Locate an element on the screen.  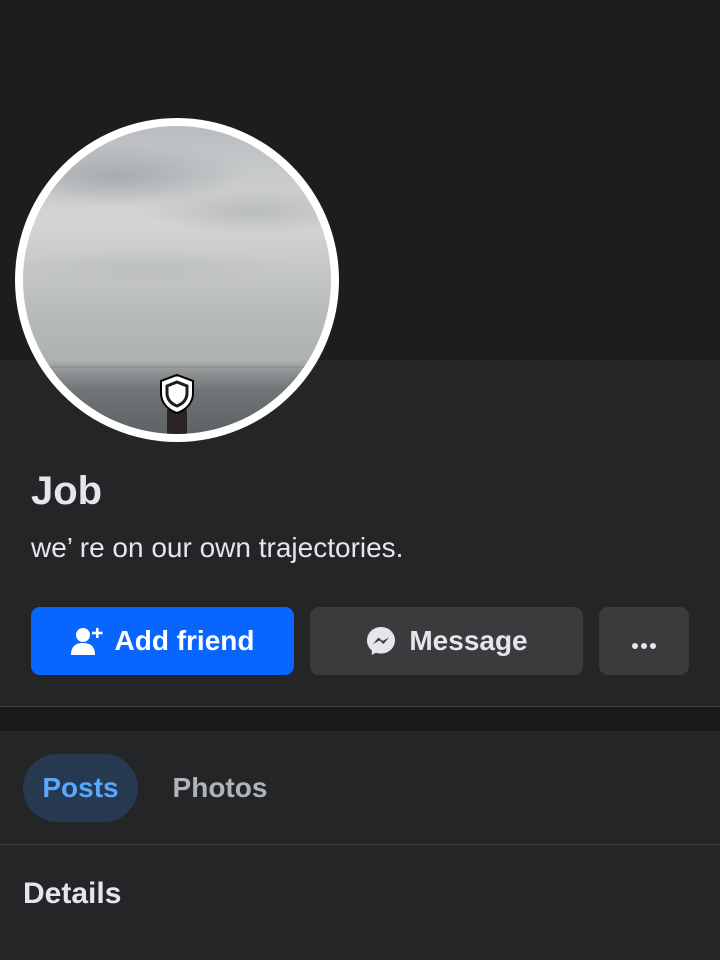
tab-photos: Photos is located at coordinates (220, 788).